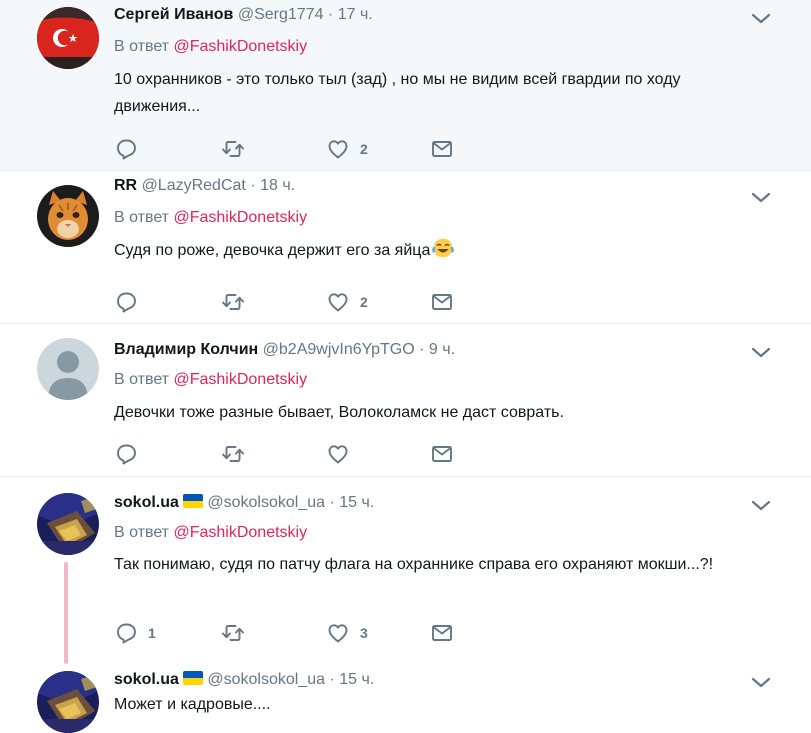 The width and height of the screenshot is (811, 733). I want to click on like-button: 3, so click(347, 633).